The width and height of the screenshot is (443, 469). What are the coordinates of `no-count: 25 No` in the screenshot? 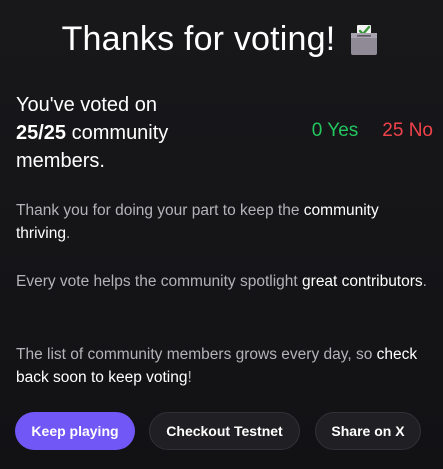 It's located at (407, 130).